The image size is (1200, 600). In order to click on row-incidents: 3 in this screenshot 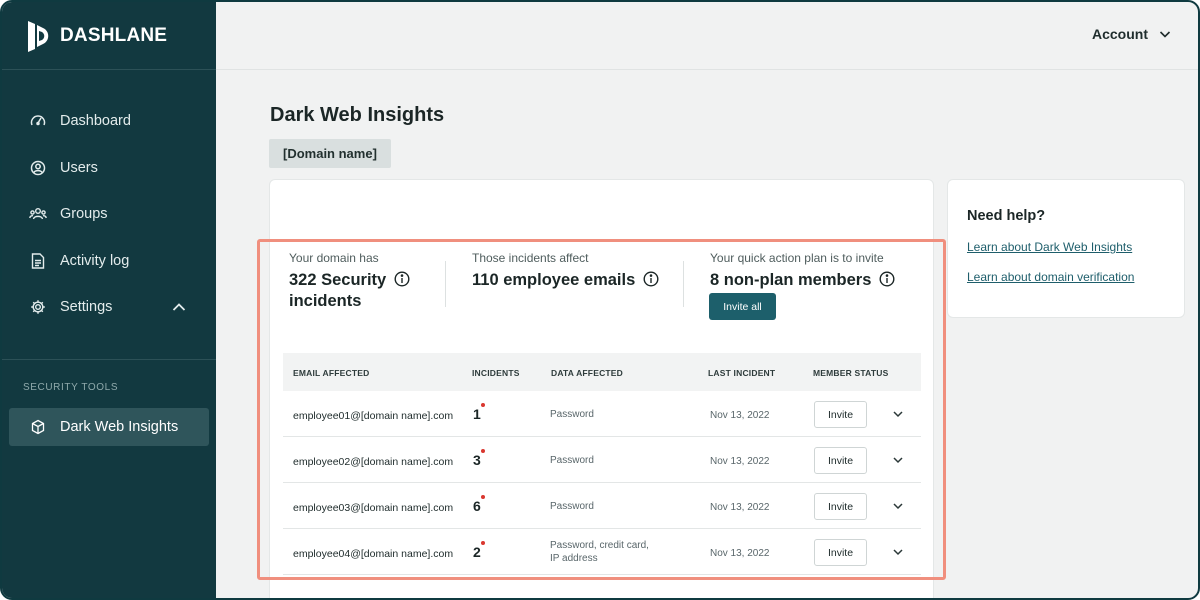, I will do `click(479, 458)`.